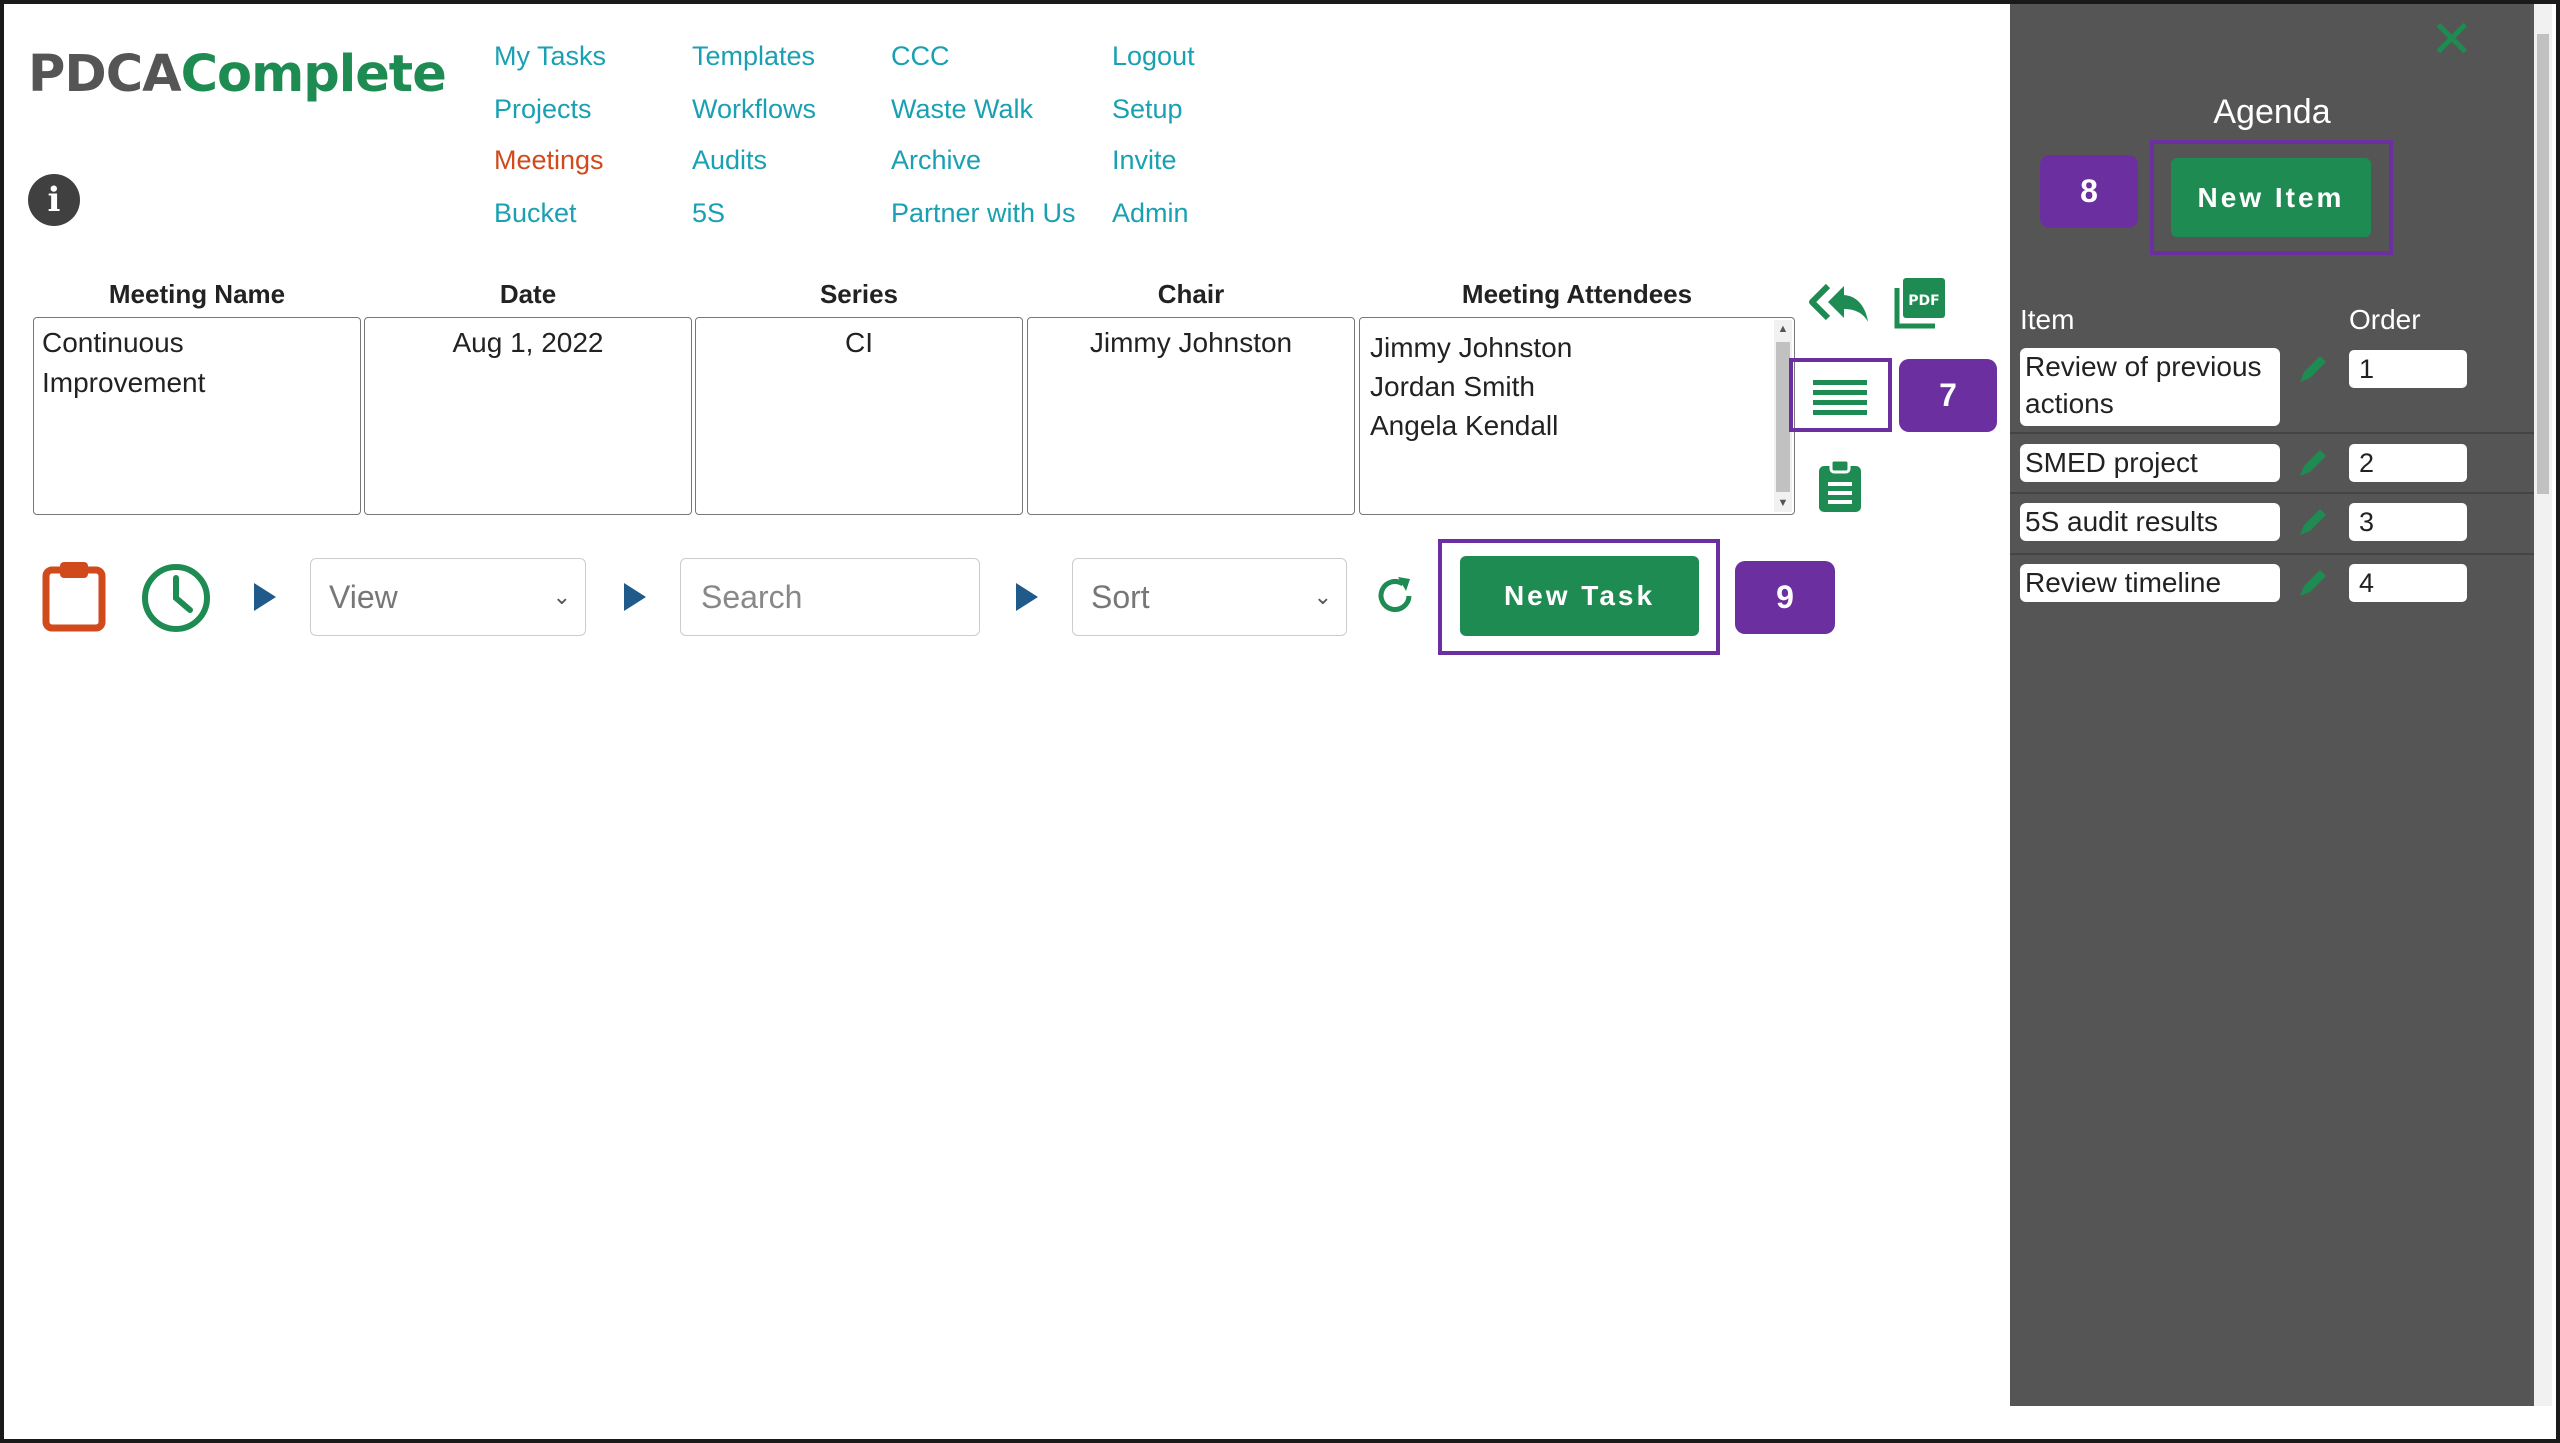  What do you see at coordinates (1840, 304) in the screenshot?
I see `reply-all-icon` at bounding box center [1840, 304].